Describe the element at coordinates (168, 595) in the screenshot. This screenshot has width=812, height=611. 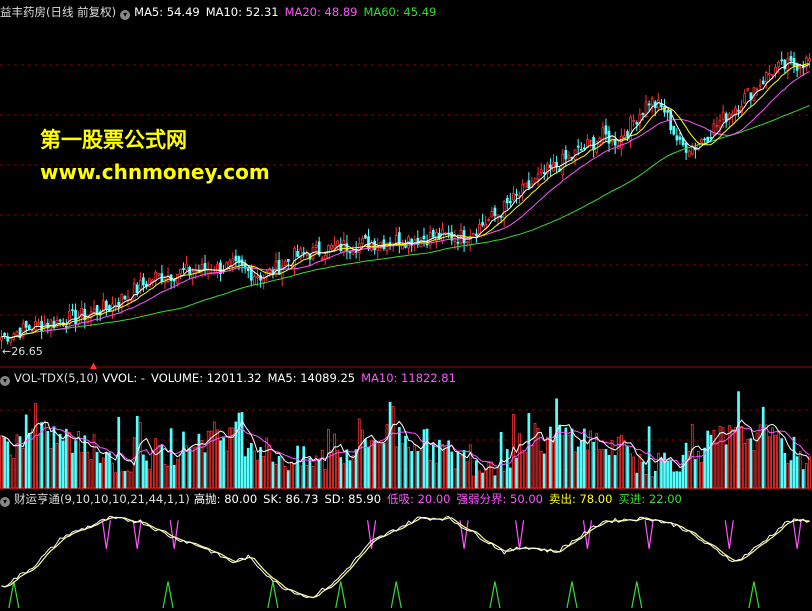
I see `buy-signal-mark` at that location.